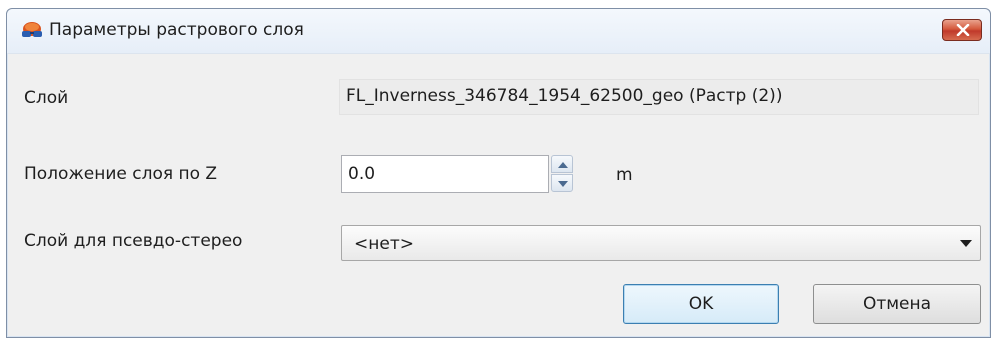 The image size is (998, 342). I want to click on close-icon, so click(963, 30).